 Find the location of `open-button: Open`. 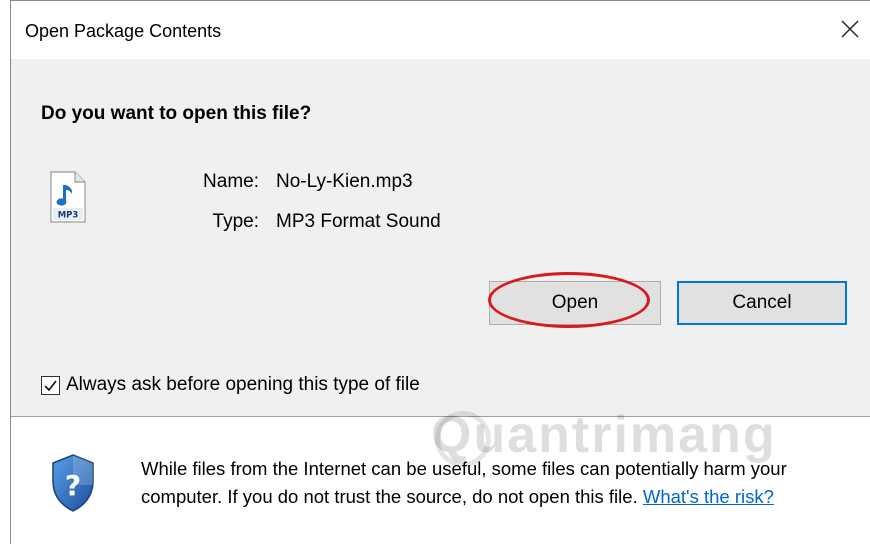

open-button: Open is located at coordinates (575, 303).